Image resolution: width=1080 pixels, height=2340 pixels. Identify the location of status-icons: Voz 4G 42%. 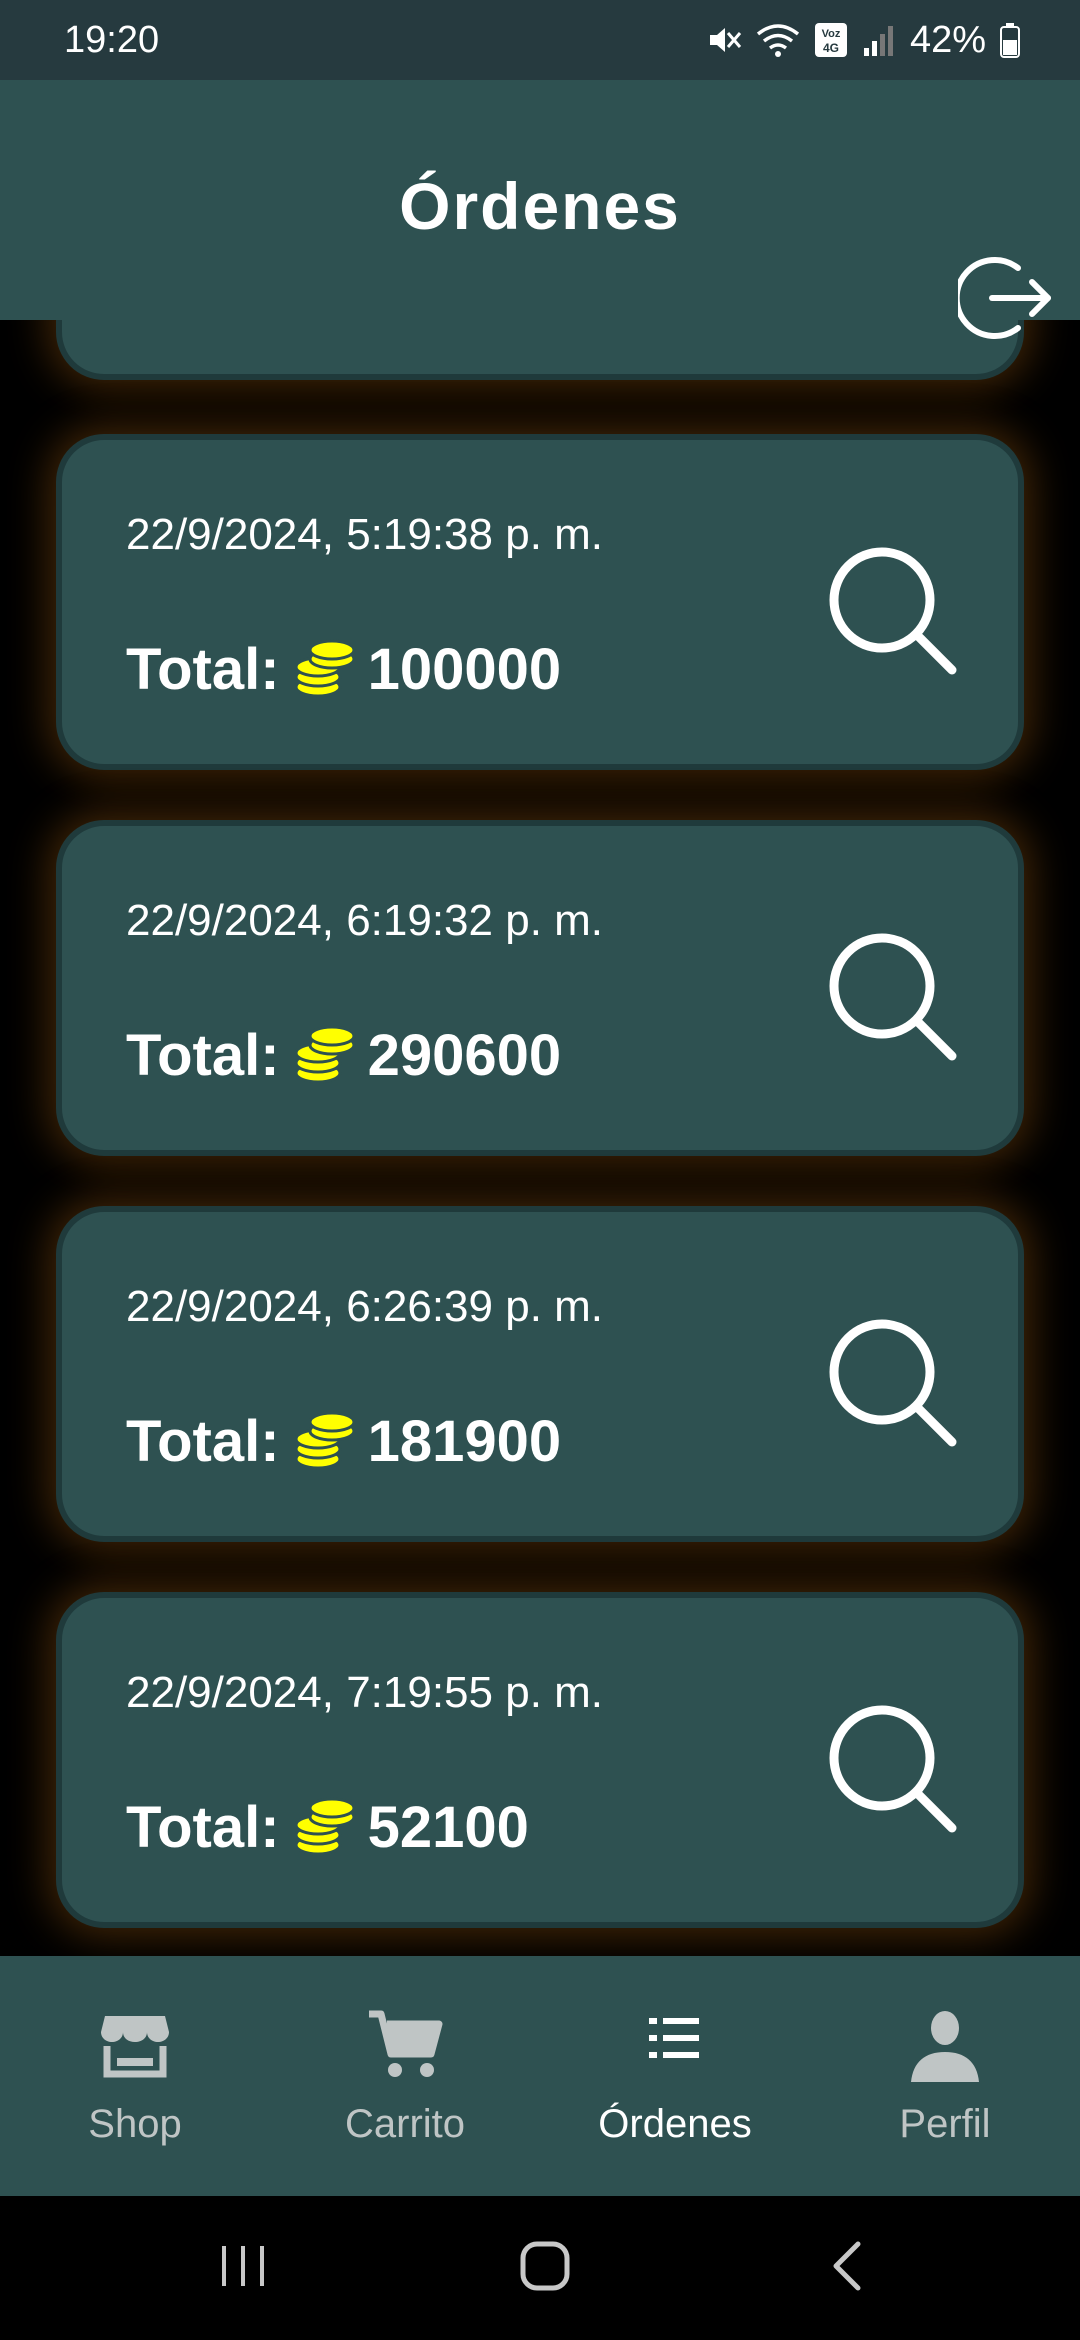
(863, 40).